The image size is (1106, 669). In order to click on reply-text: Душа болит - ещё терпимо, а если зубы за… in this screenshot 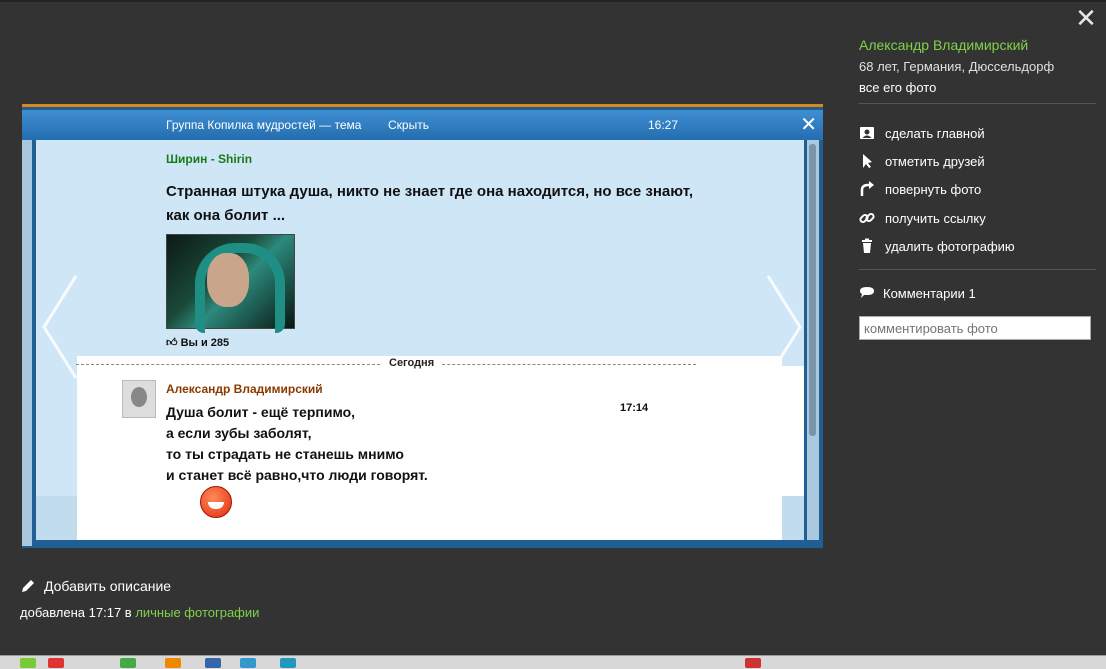, I will do `click(297, 444)`.